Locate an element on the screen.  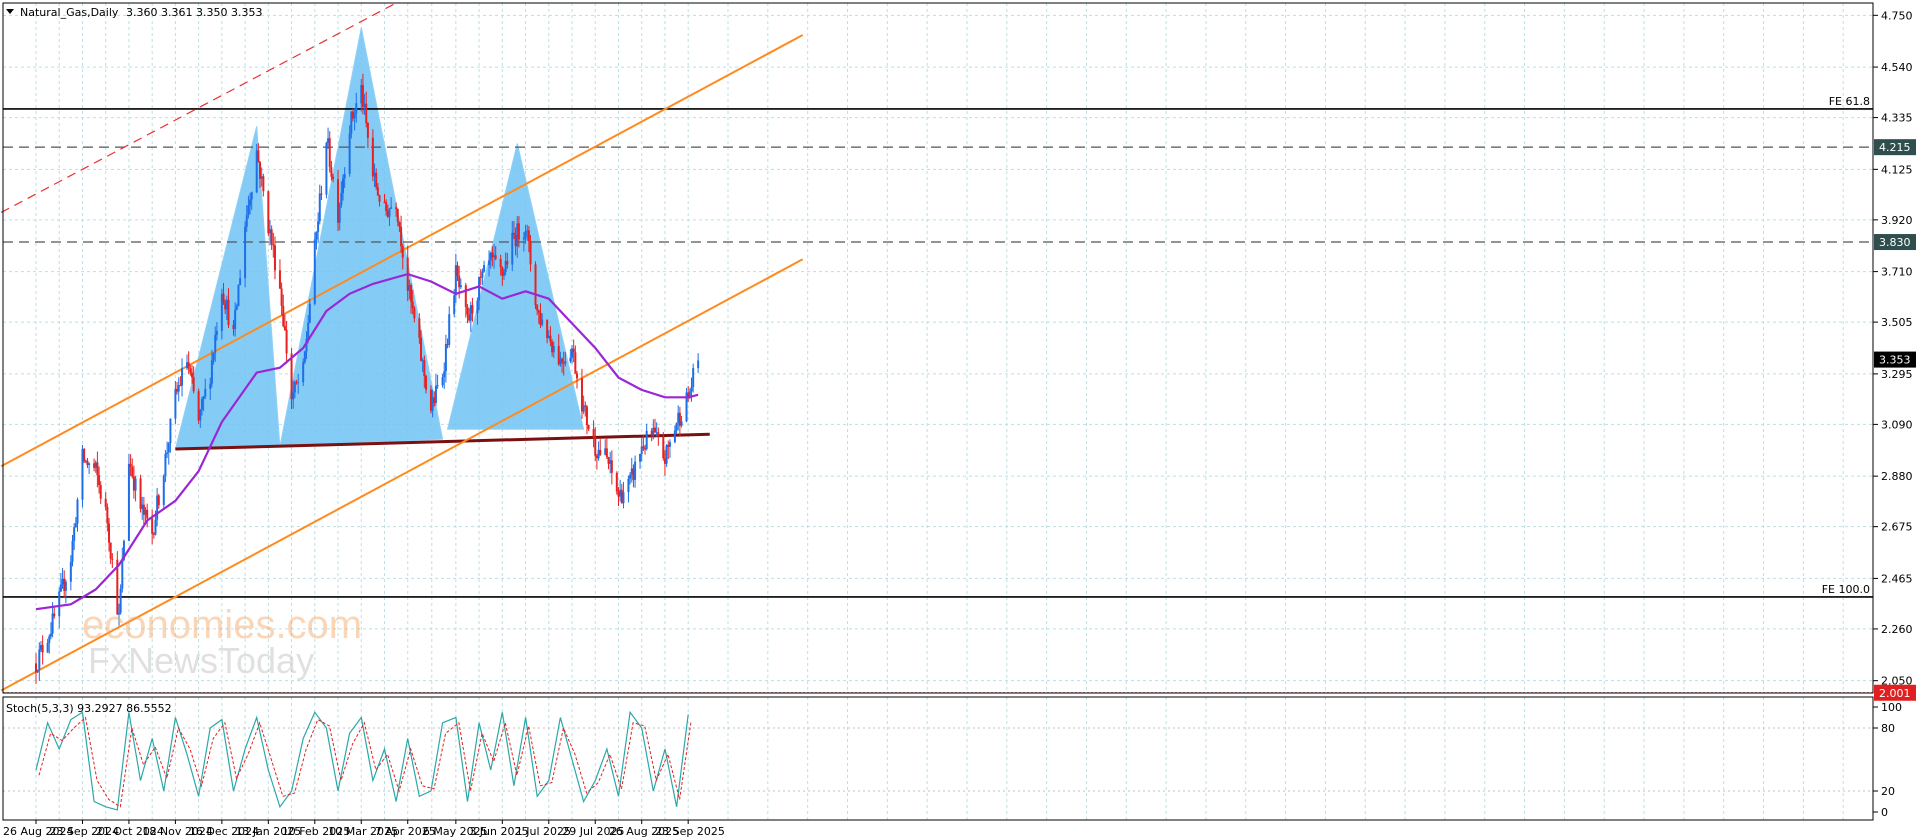
price-tag-label: 3.353 is located at coordinates (1895, 360).